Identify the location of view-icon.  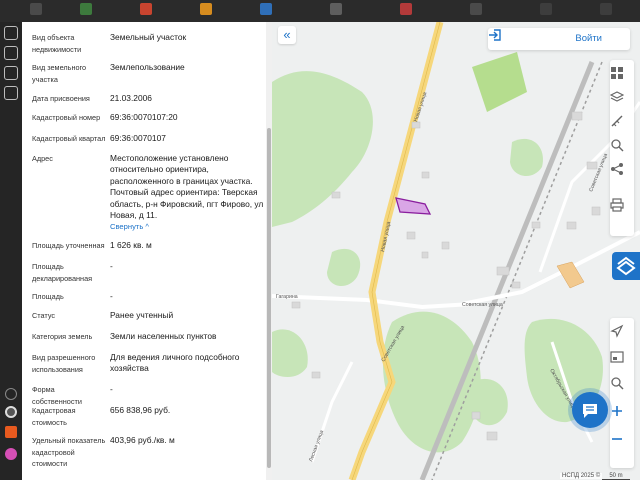
(617, 357).